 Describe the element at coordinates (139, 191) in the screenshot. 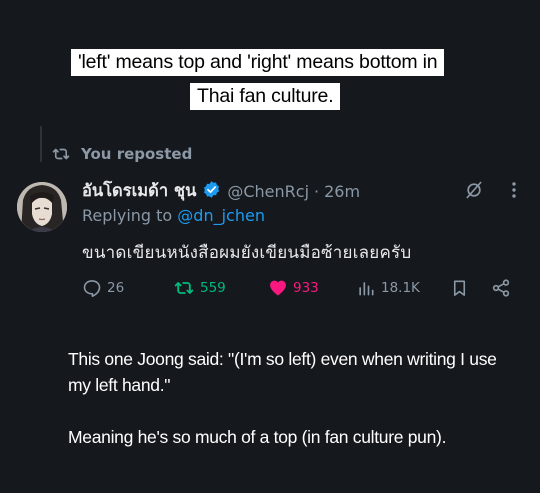

I see `display-name: อันโดรเมด้า ชุน` at that location.